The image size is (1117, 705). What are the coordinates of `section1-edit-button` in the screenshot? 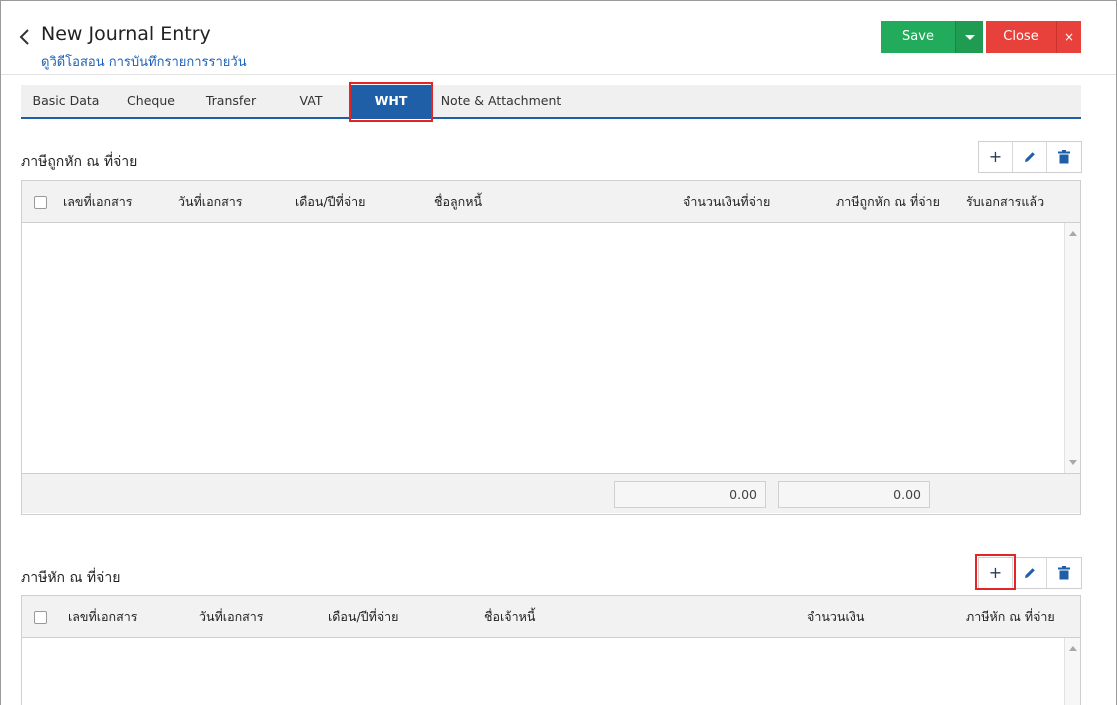 It's located at (1030, 157).